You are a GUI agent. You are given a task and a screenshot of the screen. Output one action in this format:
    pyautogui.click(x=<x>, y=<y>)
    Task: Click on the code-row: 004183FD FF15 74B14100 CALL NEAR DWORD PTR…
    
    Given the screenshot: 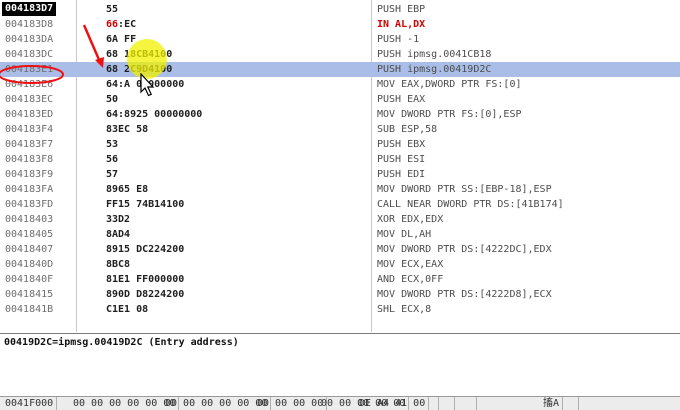 What is the action you would take?
    pyautogui.click(x=340, y=204)
    